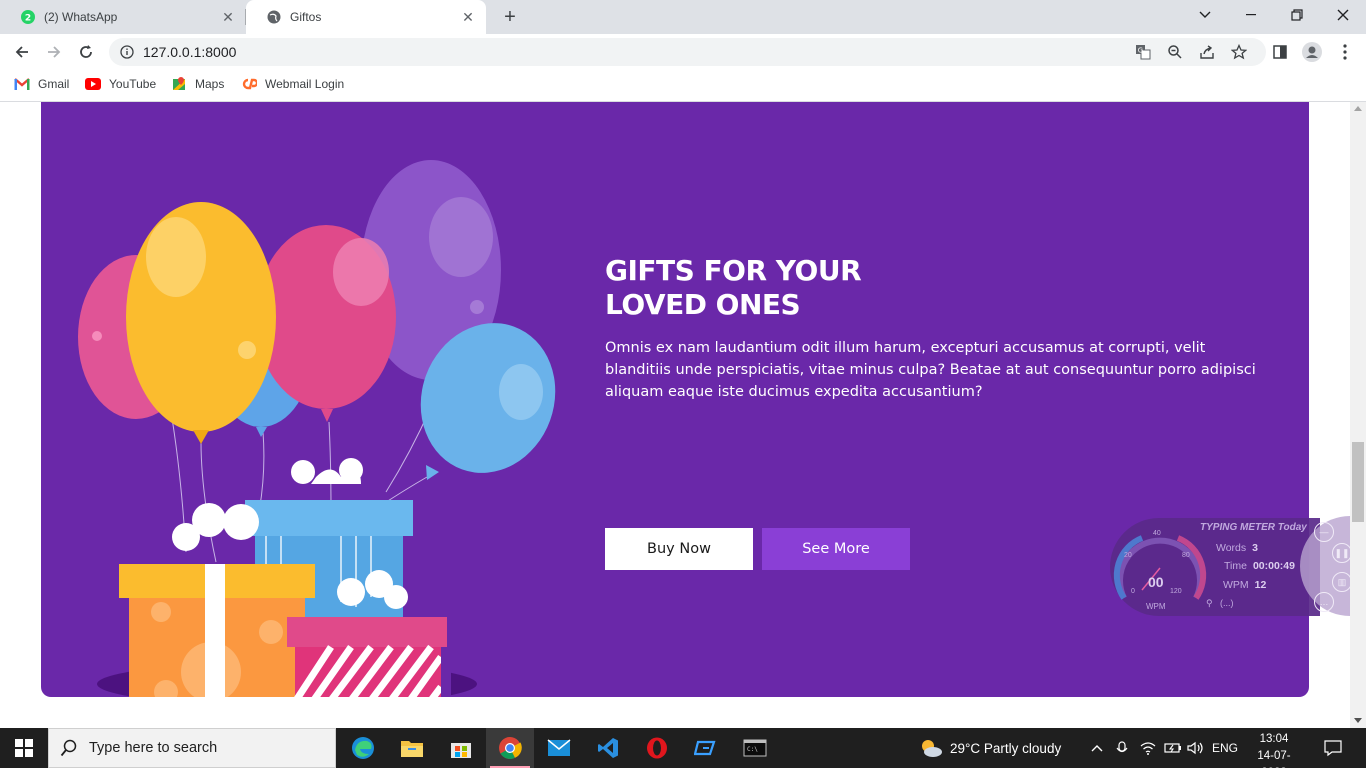 This screenshot has width=1366, height=768. What do you see at coordinates (679, 549) in the screenshot?
I see `buy-now-button: Buy Now` at bounding box center [679, 549].